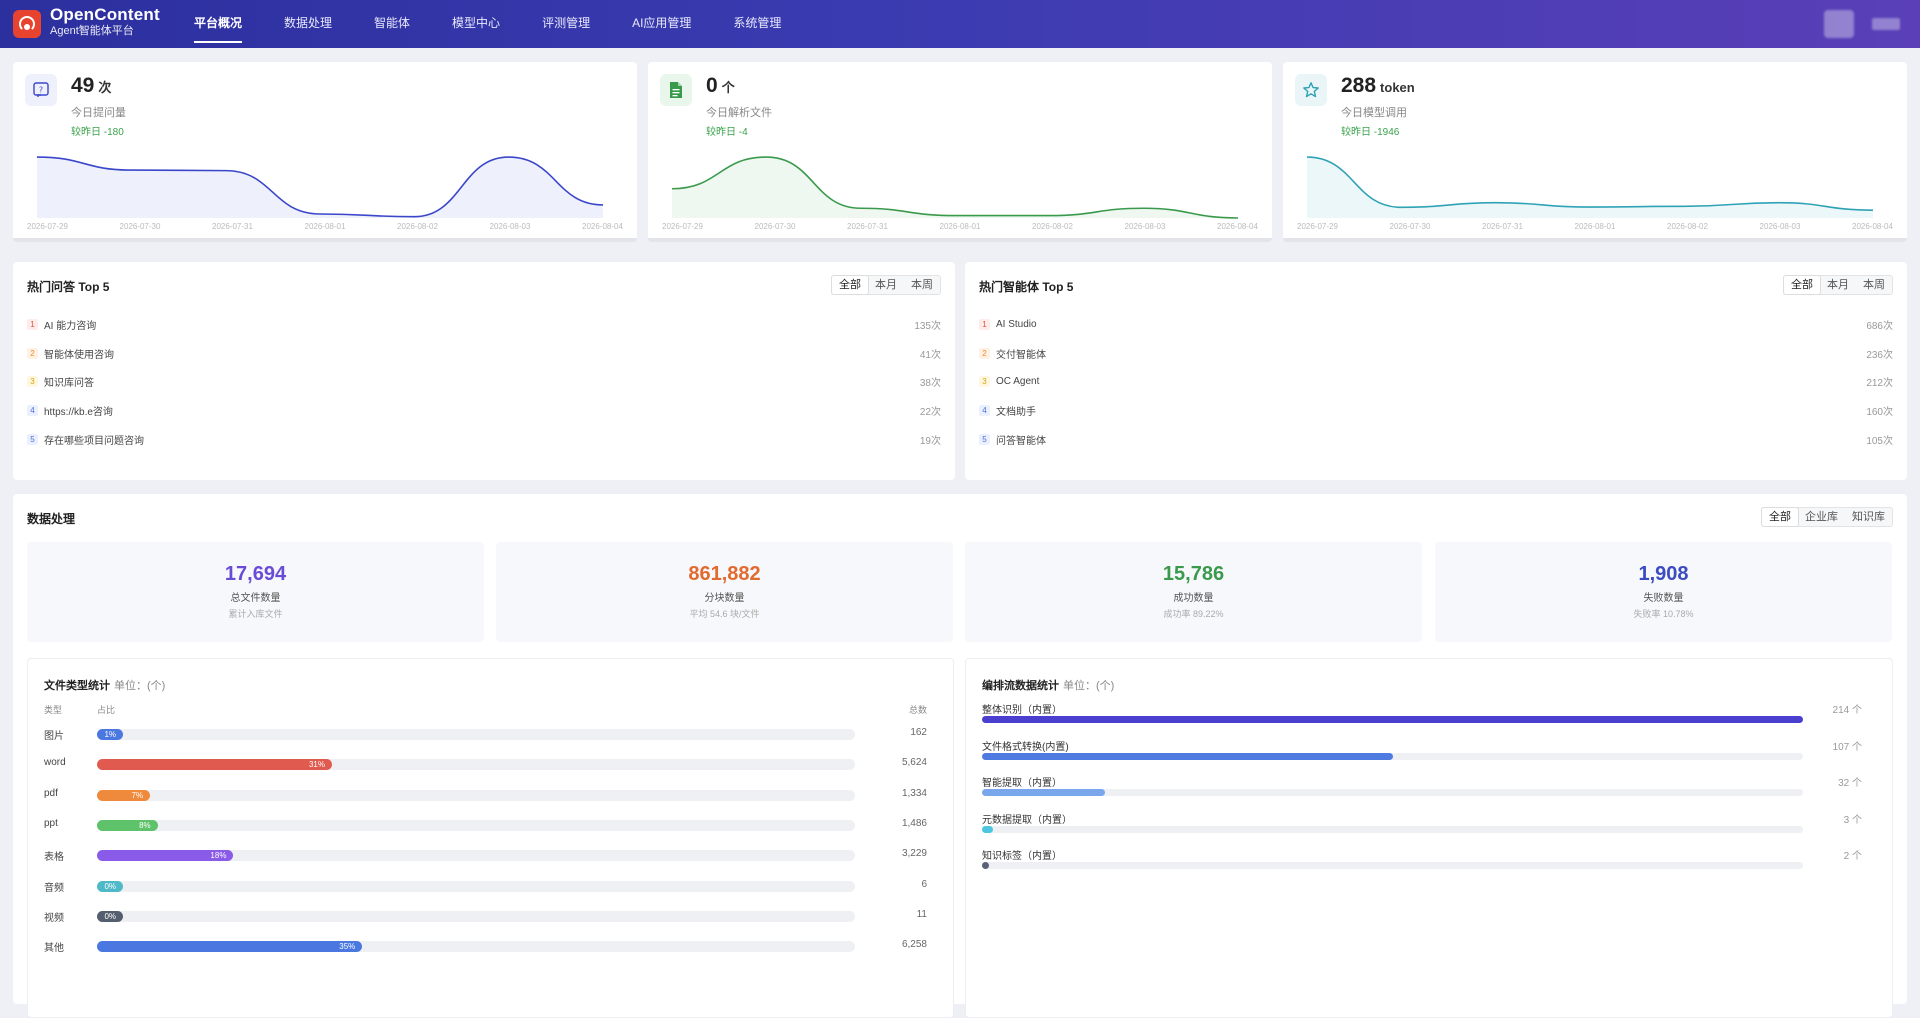 Image resolution: width=1920 pixels, height=1018 pixels. I want to click on user-avatar, so click(1839, 24).